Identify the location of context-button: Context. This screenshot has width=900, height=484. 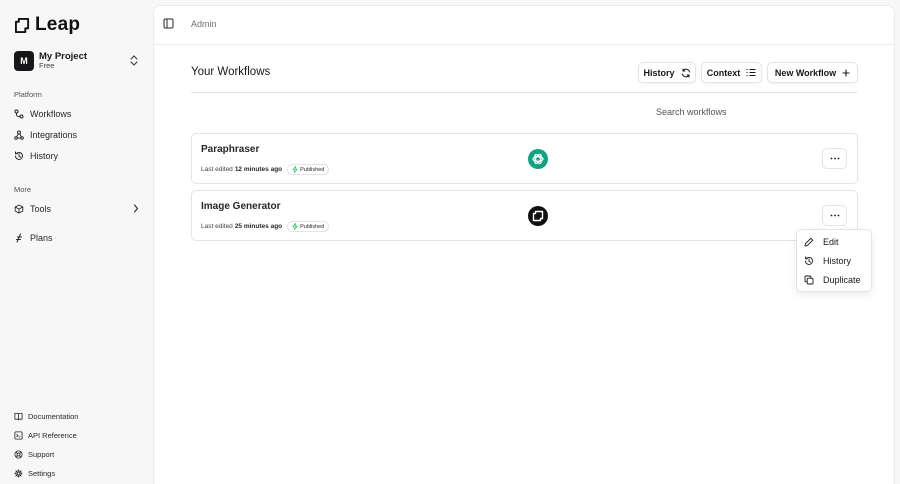
(731, 72).